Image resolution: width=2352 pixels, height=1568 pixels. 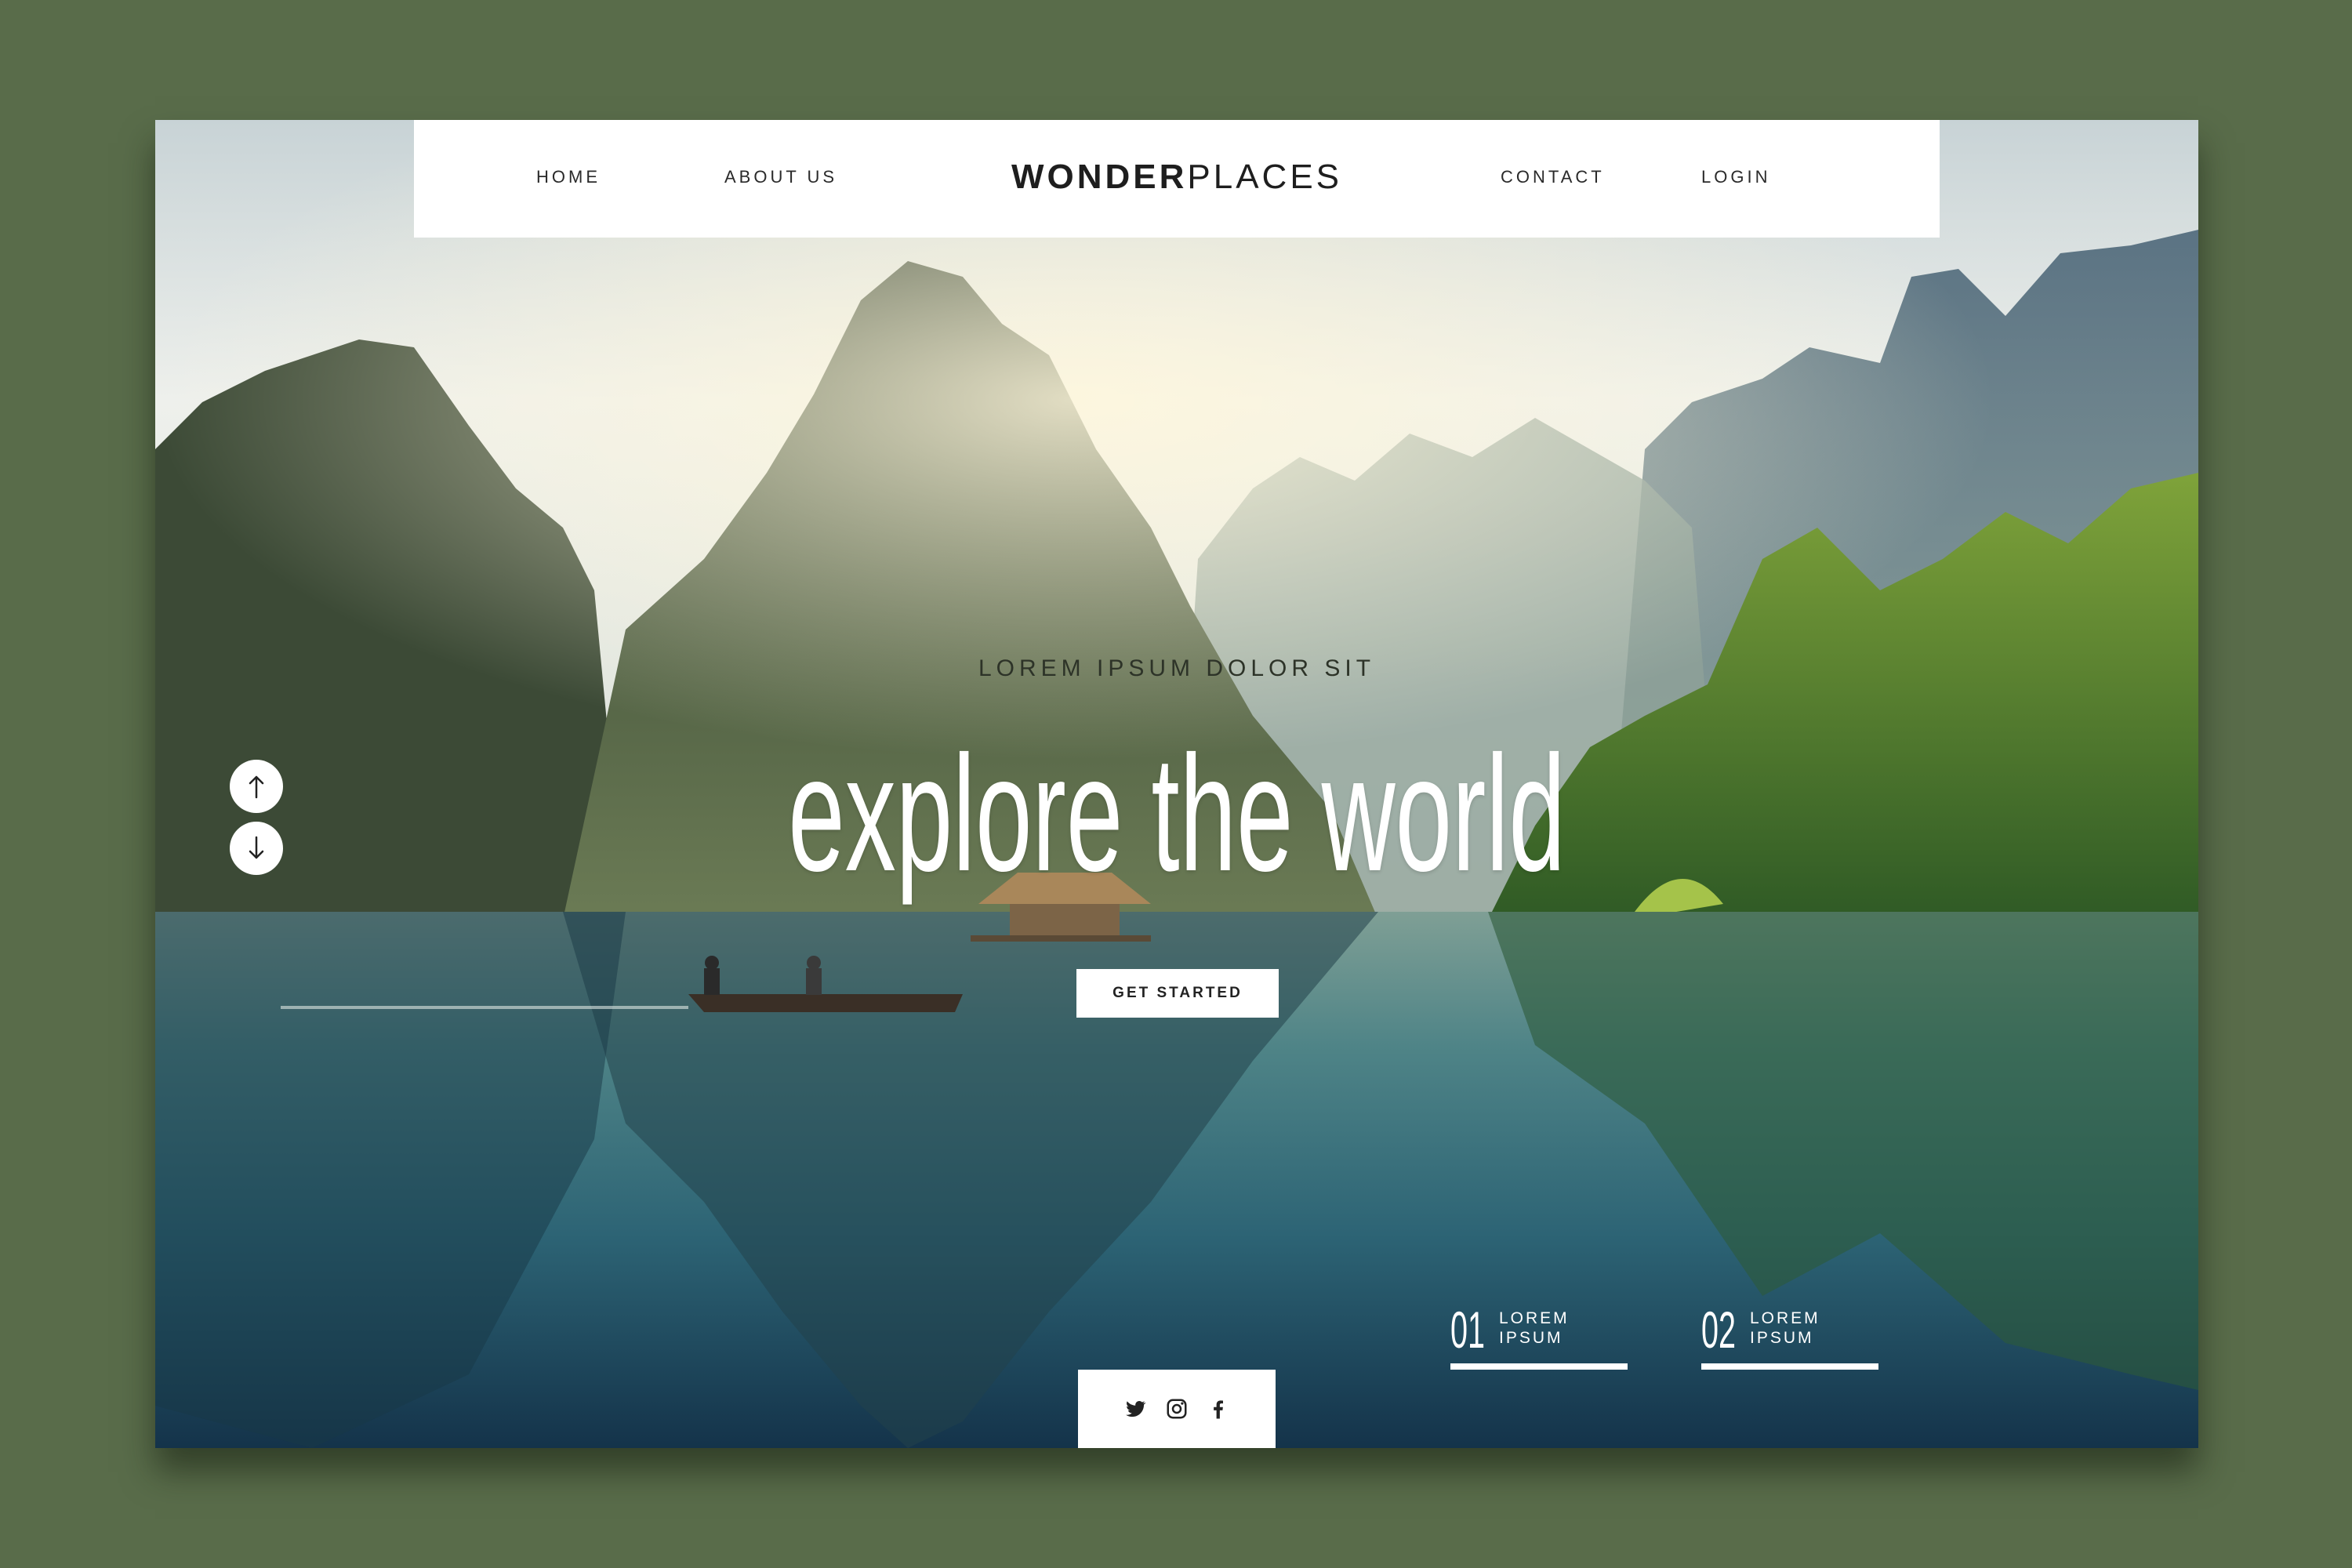 What do you see at coordinates (1468, 1330) in the screenshot?
I see `slide-number: 01` at bounding box center [1468, 1330].